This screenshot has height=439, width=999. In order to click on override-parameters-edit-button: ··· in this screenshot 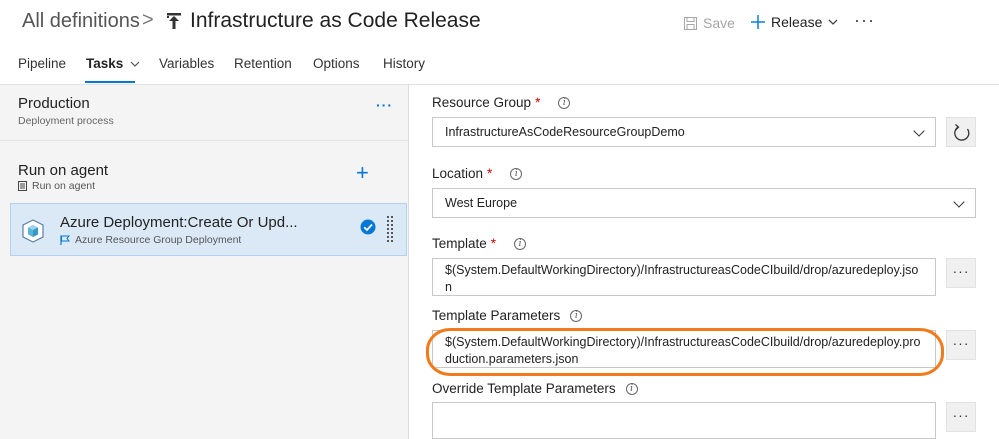, I will do `click(961, 417)`.